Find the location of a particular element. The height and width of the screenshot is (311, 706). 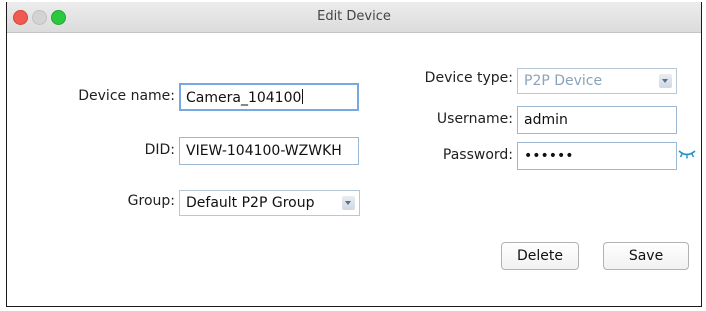

device-type-select: P2P Device is located at coordinates (597, 81).